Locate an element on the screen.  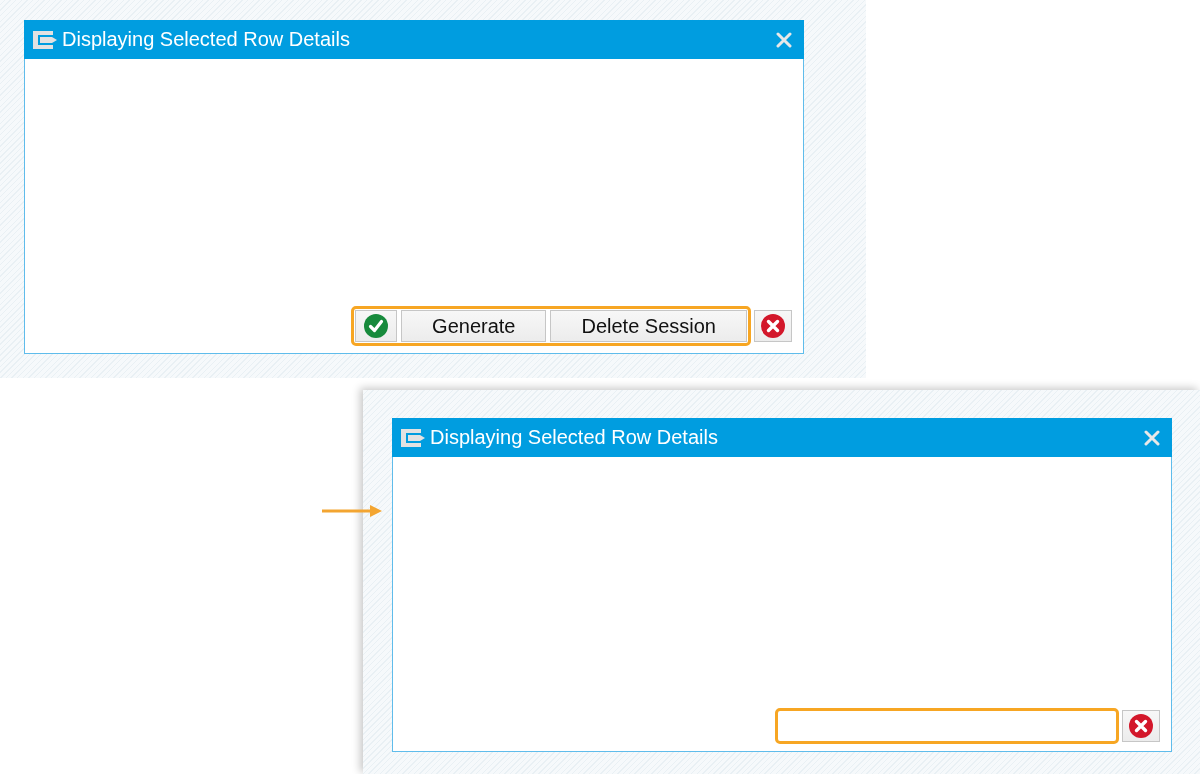
arrow-icon is located at coordinates (352, 511).